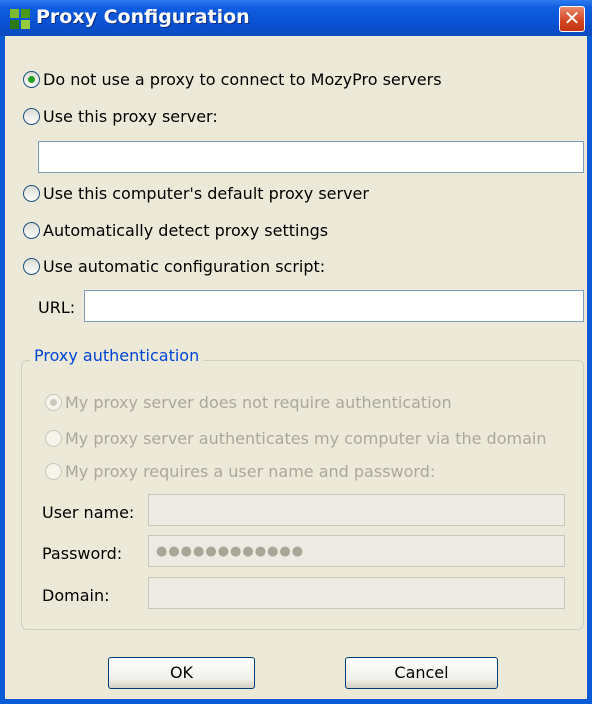 This screenshot has width=592, height=704. Describe the element at coordinates (334, 306) in the screenshot. I see `url-input` at that location.